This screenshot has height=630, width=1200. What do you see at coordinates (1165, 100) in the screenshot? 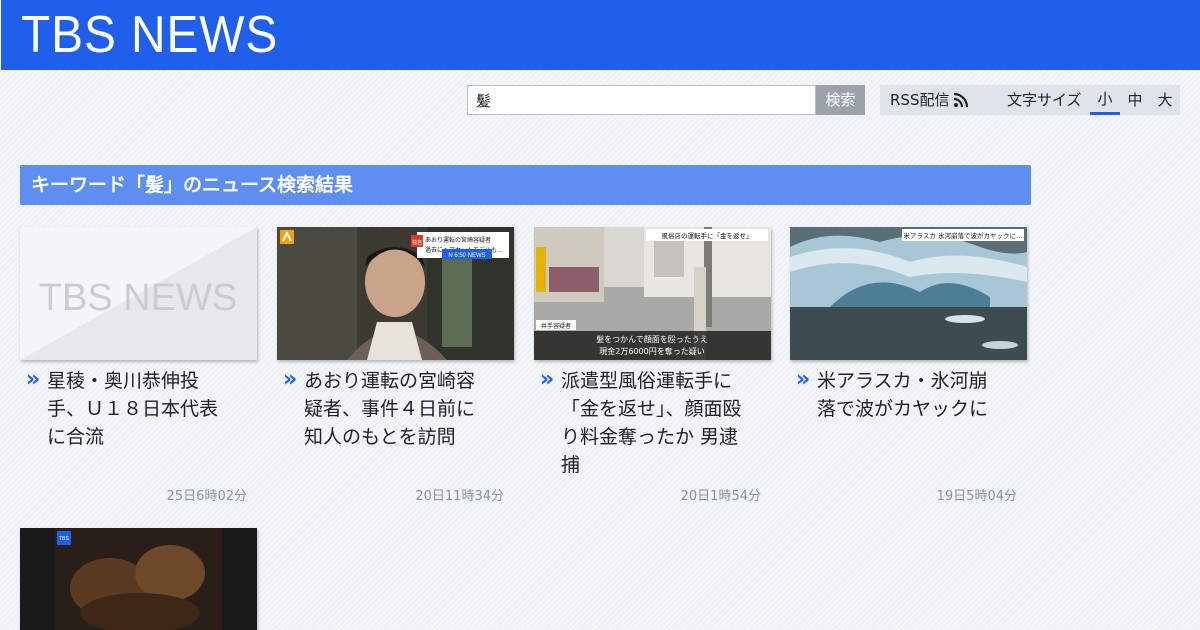
I see `font-size-large: 大` at bounding box center [1165, 100].